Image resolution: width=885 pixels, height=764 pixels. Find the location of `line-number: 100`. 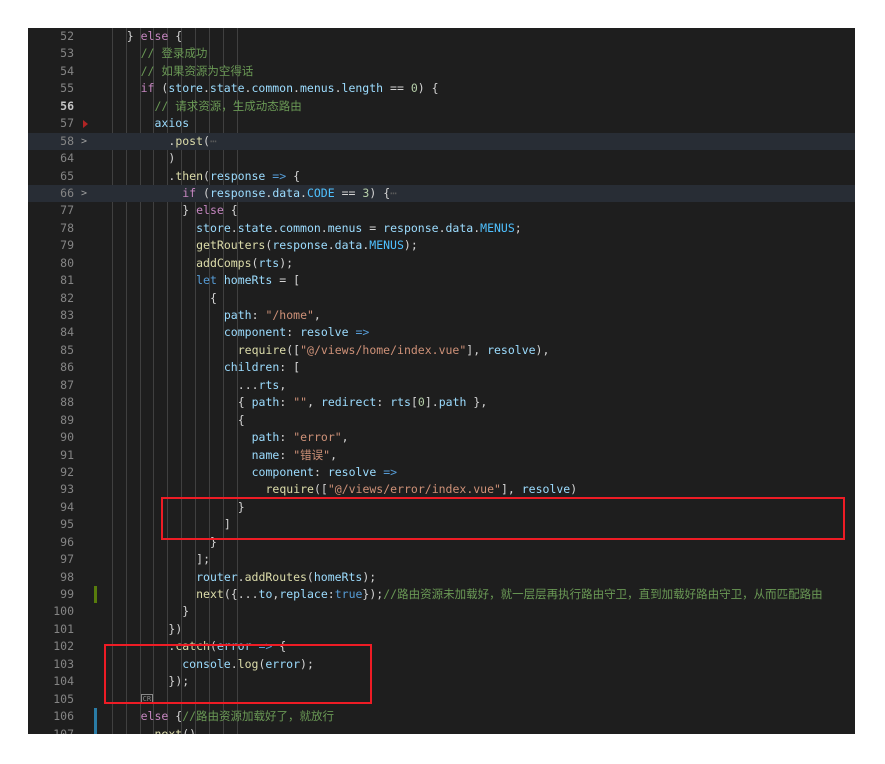

line-number: 100 is located at coordinates (63, 611).